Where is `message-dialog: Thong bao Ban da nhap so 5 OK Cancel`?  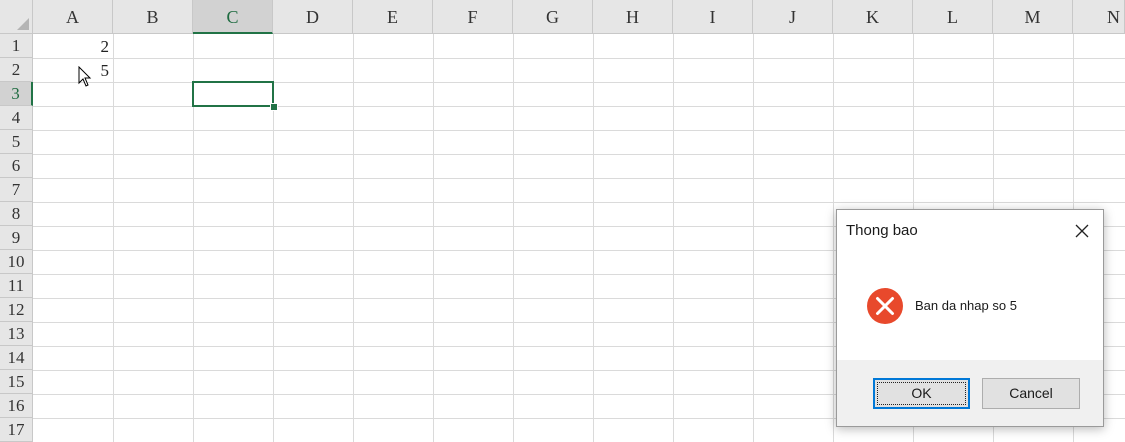 message-dialog: Thong bao Ban da nhap so 5 OK Cancel is located at coordinates (970, 318).